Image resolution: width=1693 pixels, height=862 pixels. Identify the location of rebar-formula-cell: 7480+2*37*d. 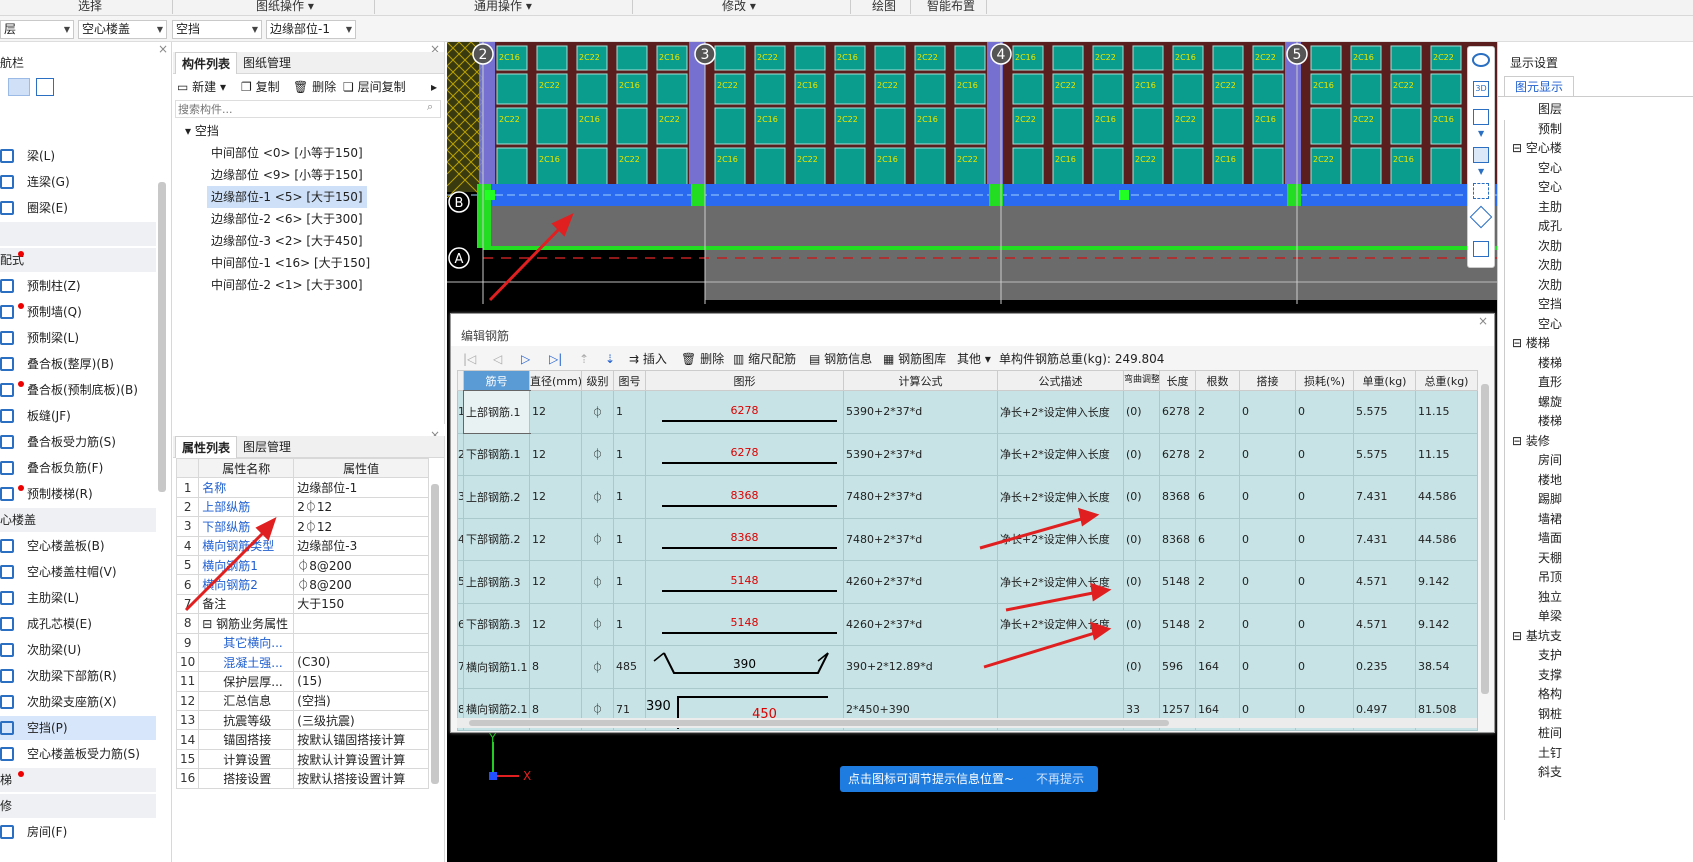
(920, 539).